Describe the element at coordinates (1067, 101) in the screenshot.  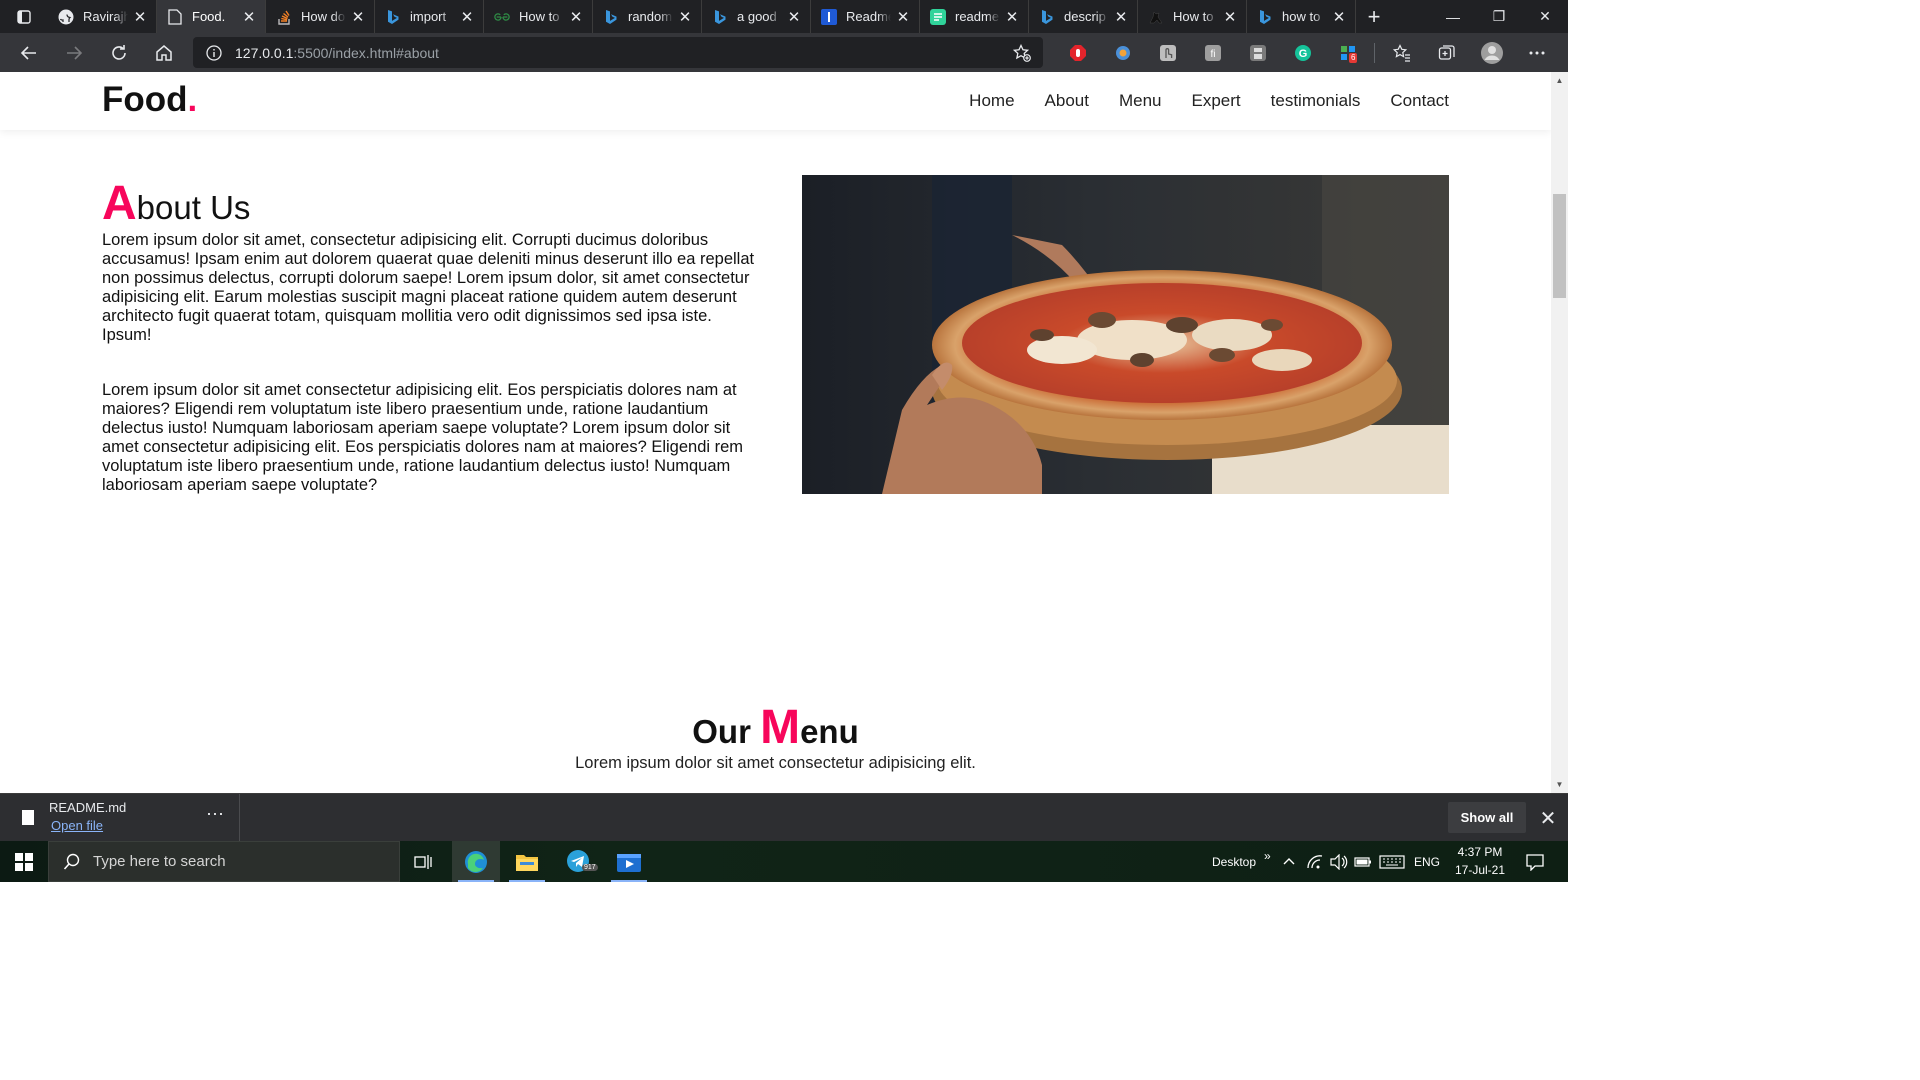
I see `nav-about: About` at that location.